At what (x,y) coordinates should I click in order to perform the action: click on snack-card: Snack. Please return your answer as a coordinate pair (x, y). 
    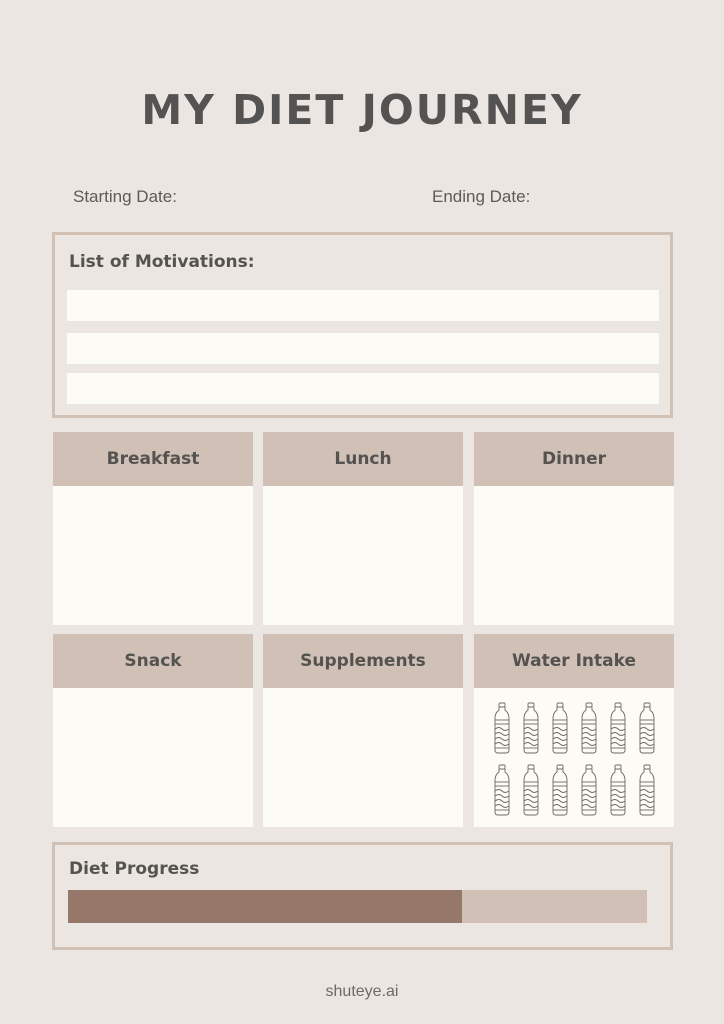
    Looking at the image, I should click on (153, 730).